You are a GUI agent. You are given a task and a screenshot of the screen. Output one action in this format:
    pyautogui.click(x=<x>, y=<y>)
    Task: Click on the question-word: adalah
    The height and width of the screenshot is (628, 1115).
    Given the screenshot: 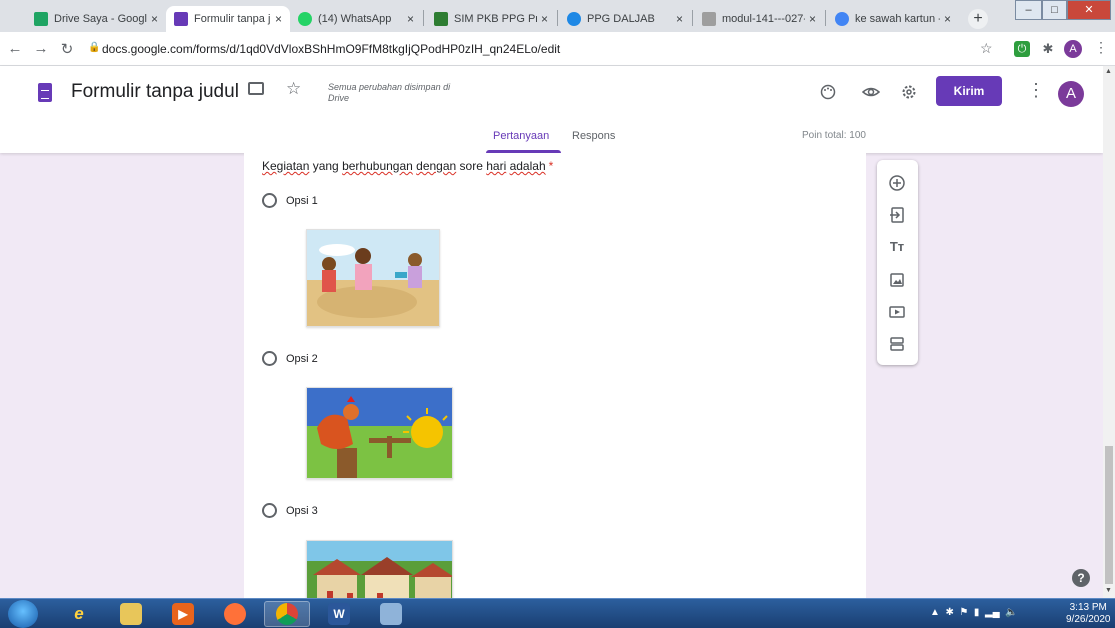 What is the action you would take?
    pyautogui.click(x=527, y=166)
    